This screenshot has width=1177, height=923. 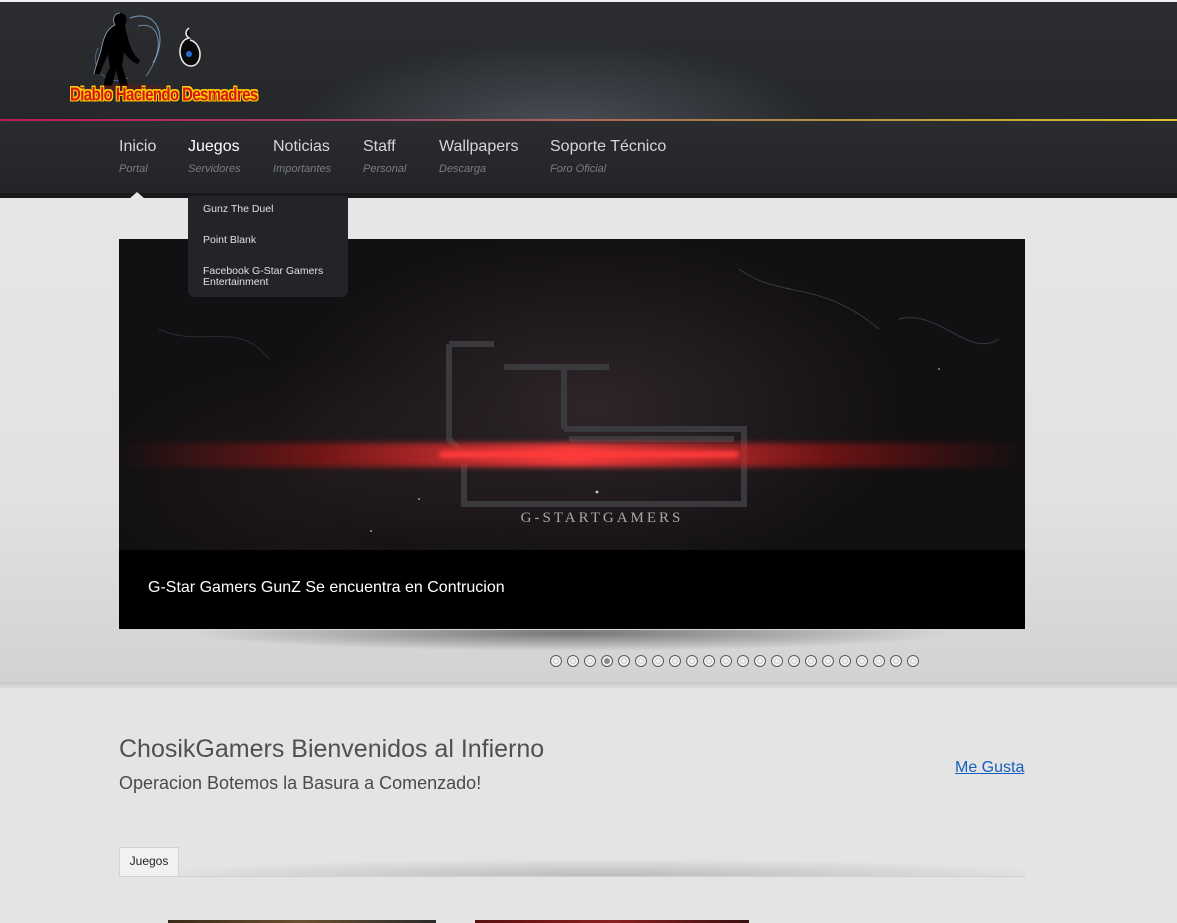 What do you see at coordinates (149, 861) in the screenshot?
I see `tab-juegos: Juegos` at bounding box center [149, 861].